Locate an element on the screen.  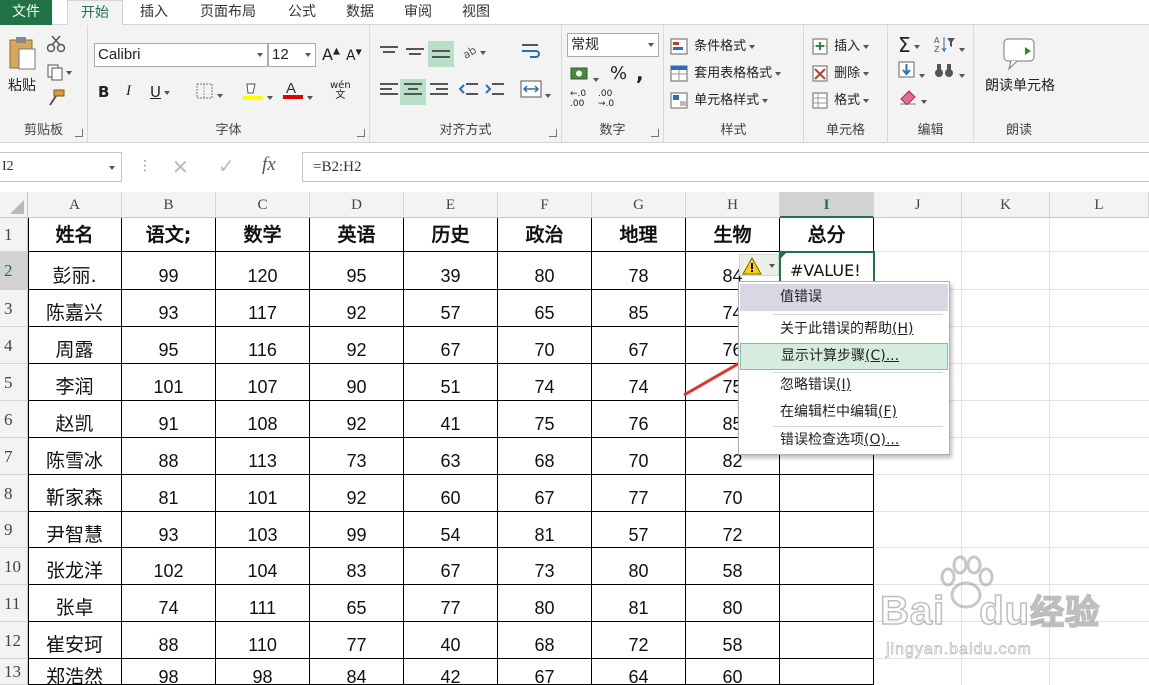
column-header-j: J is located at coordinates (918, 205).